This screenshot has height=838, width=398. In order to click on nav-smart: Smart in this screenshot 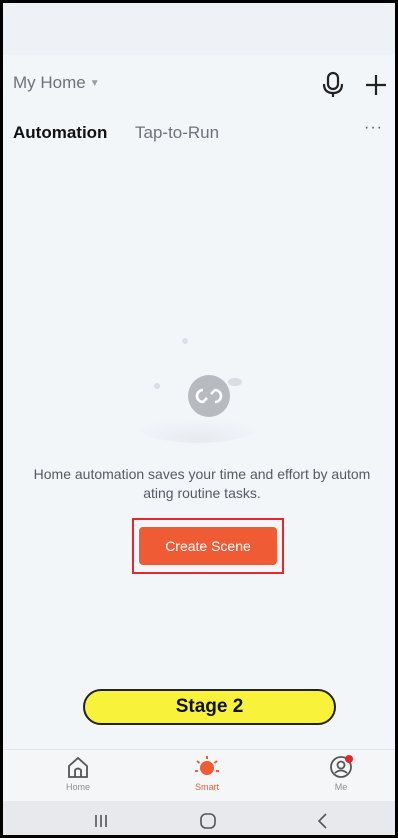, I will do `click(207, 773)`.